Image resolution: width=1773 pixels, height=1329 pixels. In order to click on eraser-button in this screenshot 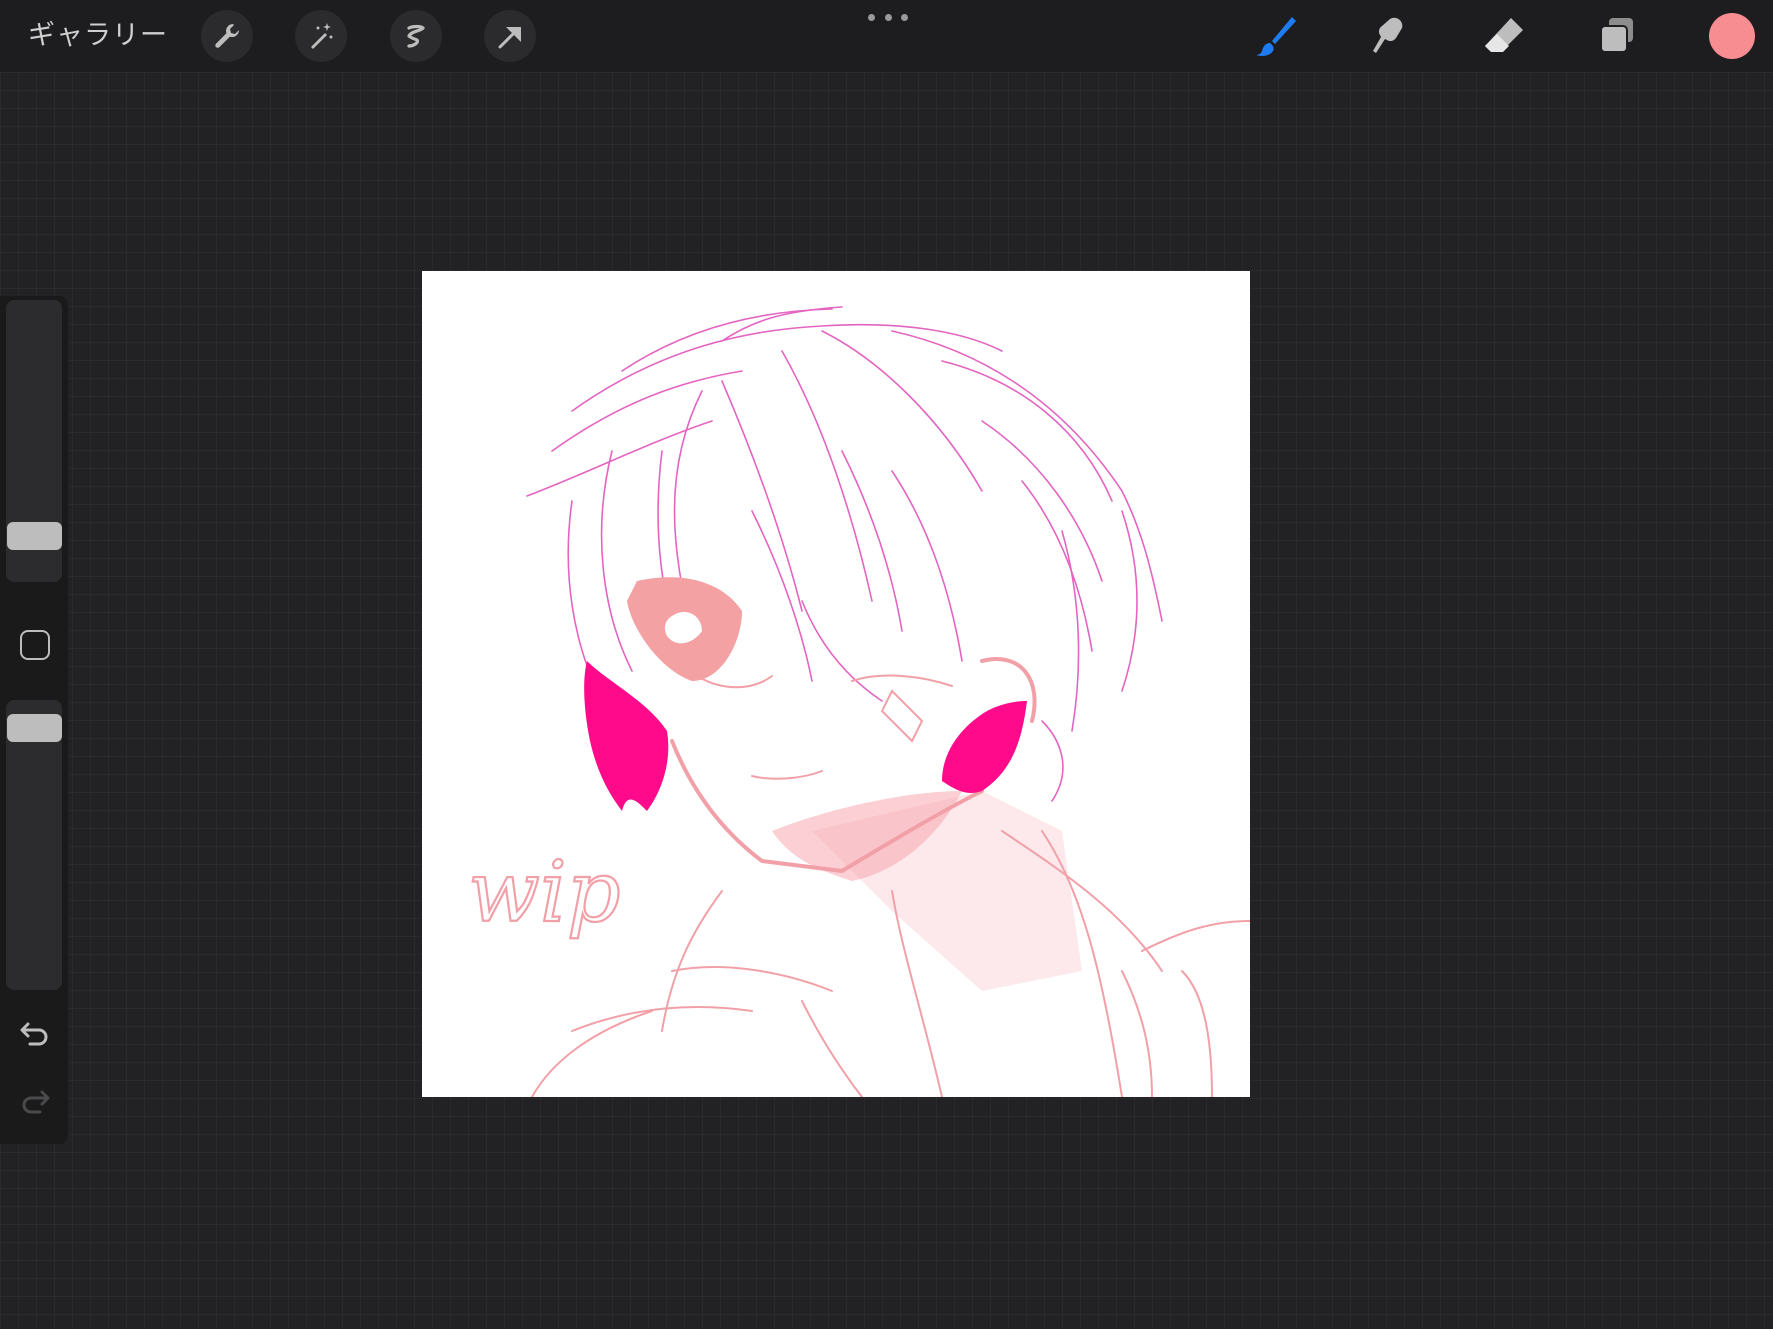, I will do `click(1504, 36)`.